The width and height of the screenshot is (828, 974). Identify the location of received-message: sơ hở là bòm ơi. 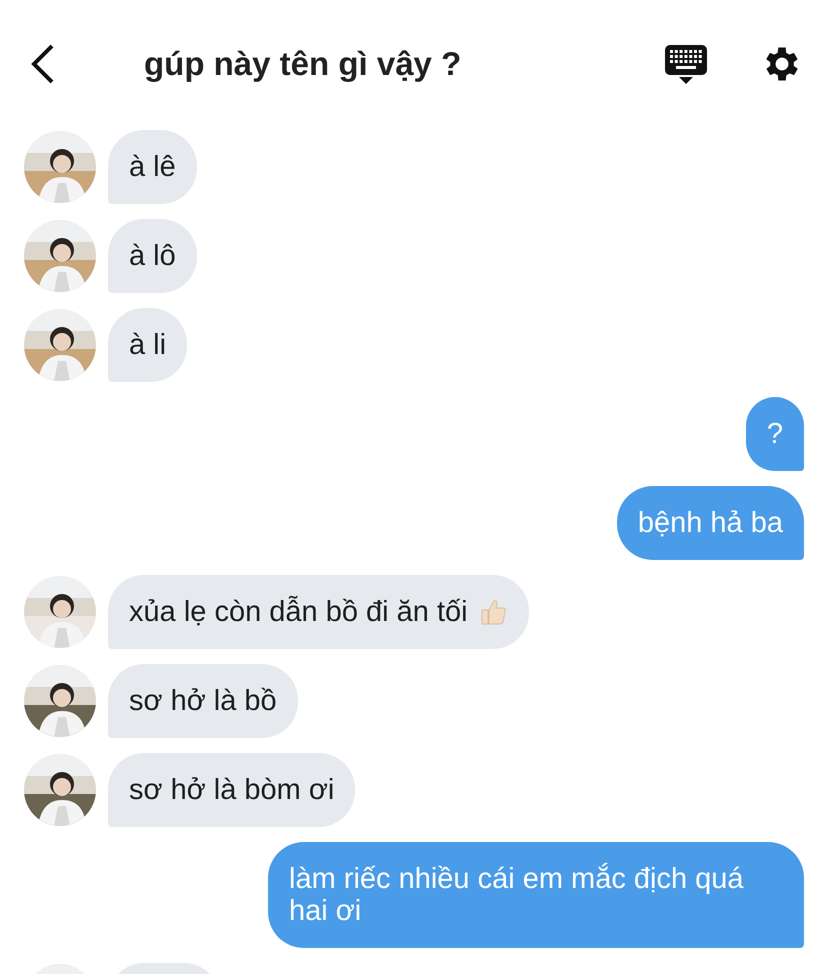
(232, 790).